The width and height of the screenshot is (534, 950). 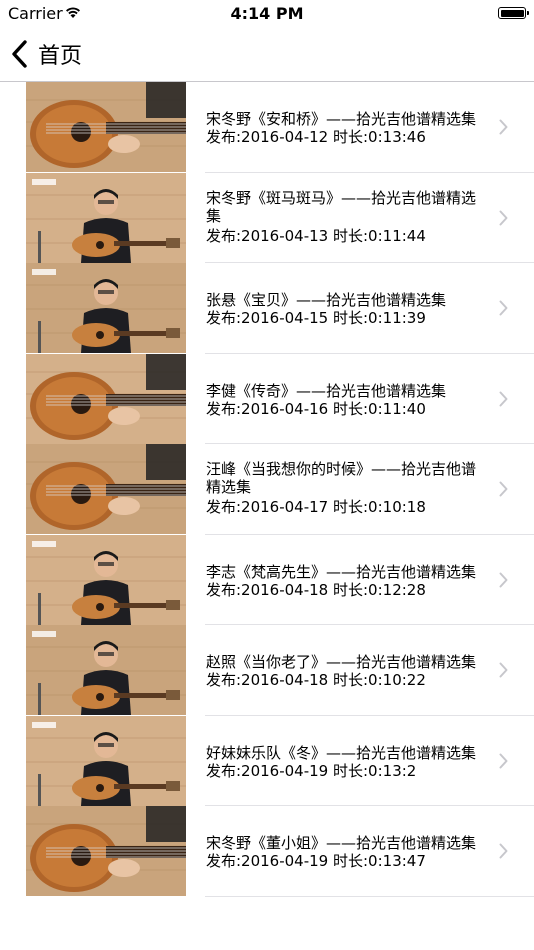 What do you see at coordinates (316, 507) in the screenshot?
I see `video-meta: 发布:2016-04-17 时长:0:10:18` at bounding box center [316, 507].